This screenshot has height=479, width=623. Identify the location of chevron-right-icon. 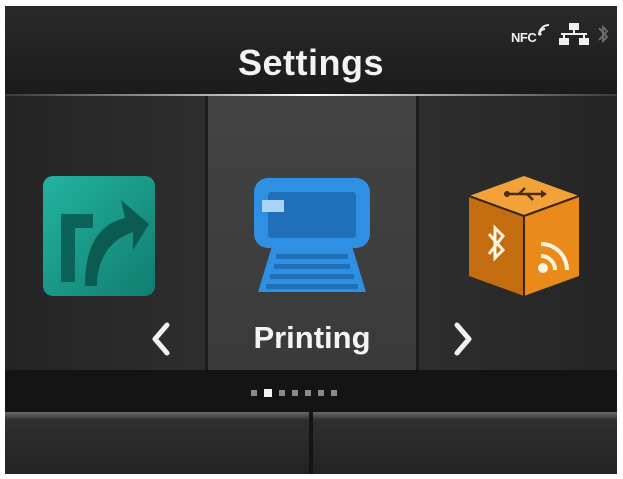
(463, 339).